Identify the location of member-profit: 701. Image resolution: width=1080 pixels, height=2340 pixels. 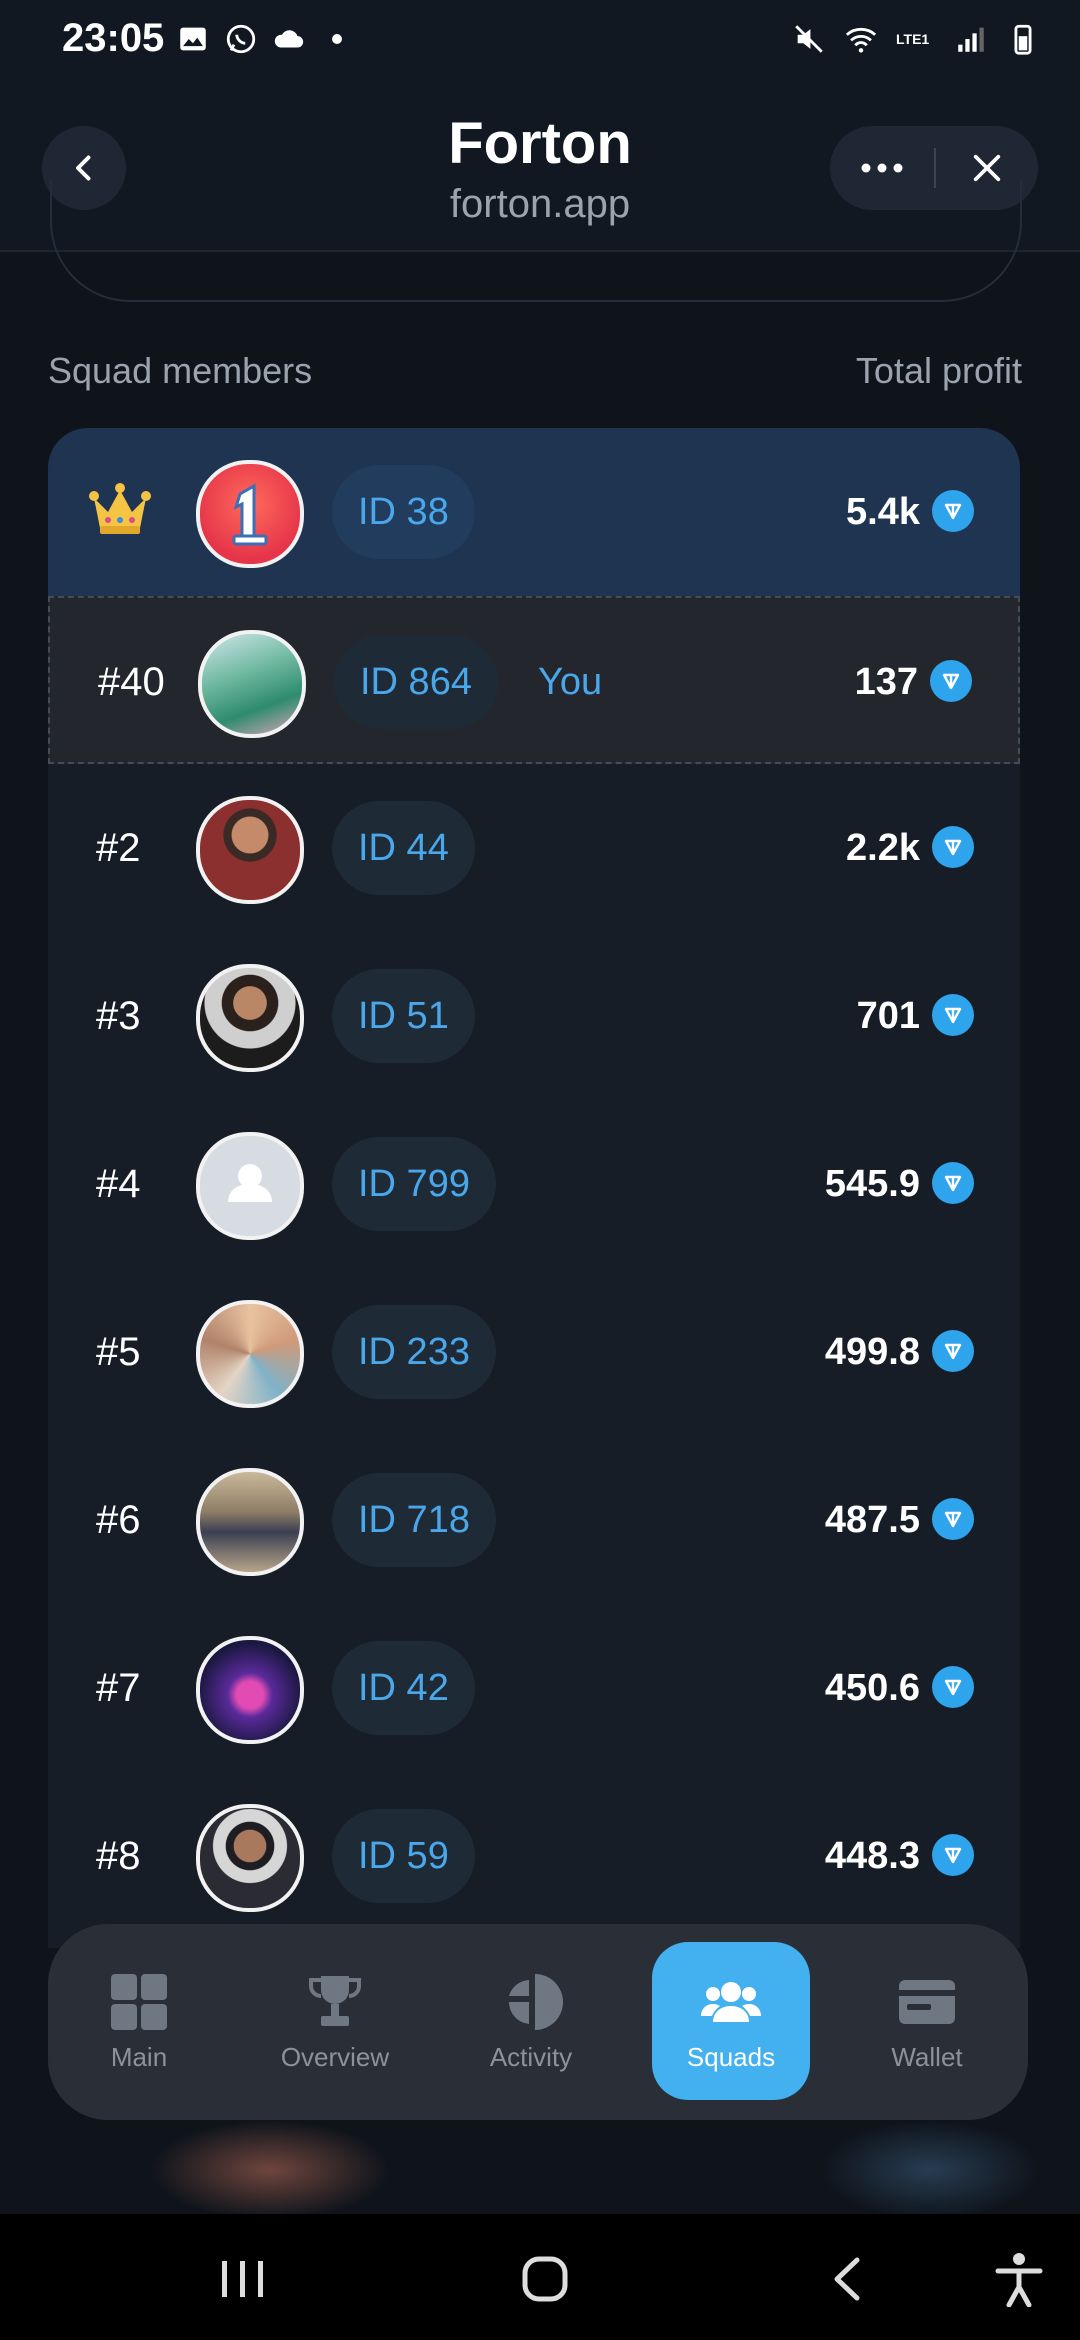
(888, 1016).